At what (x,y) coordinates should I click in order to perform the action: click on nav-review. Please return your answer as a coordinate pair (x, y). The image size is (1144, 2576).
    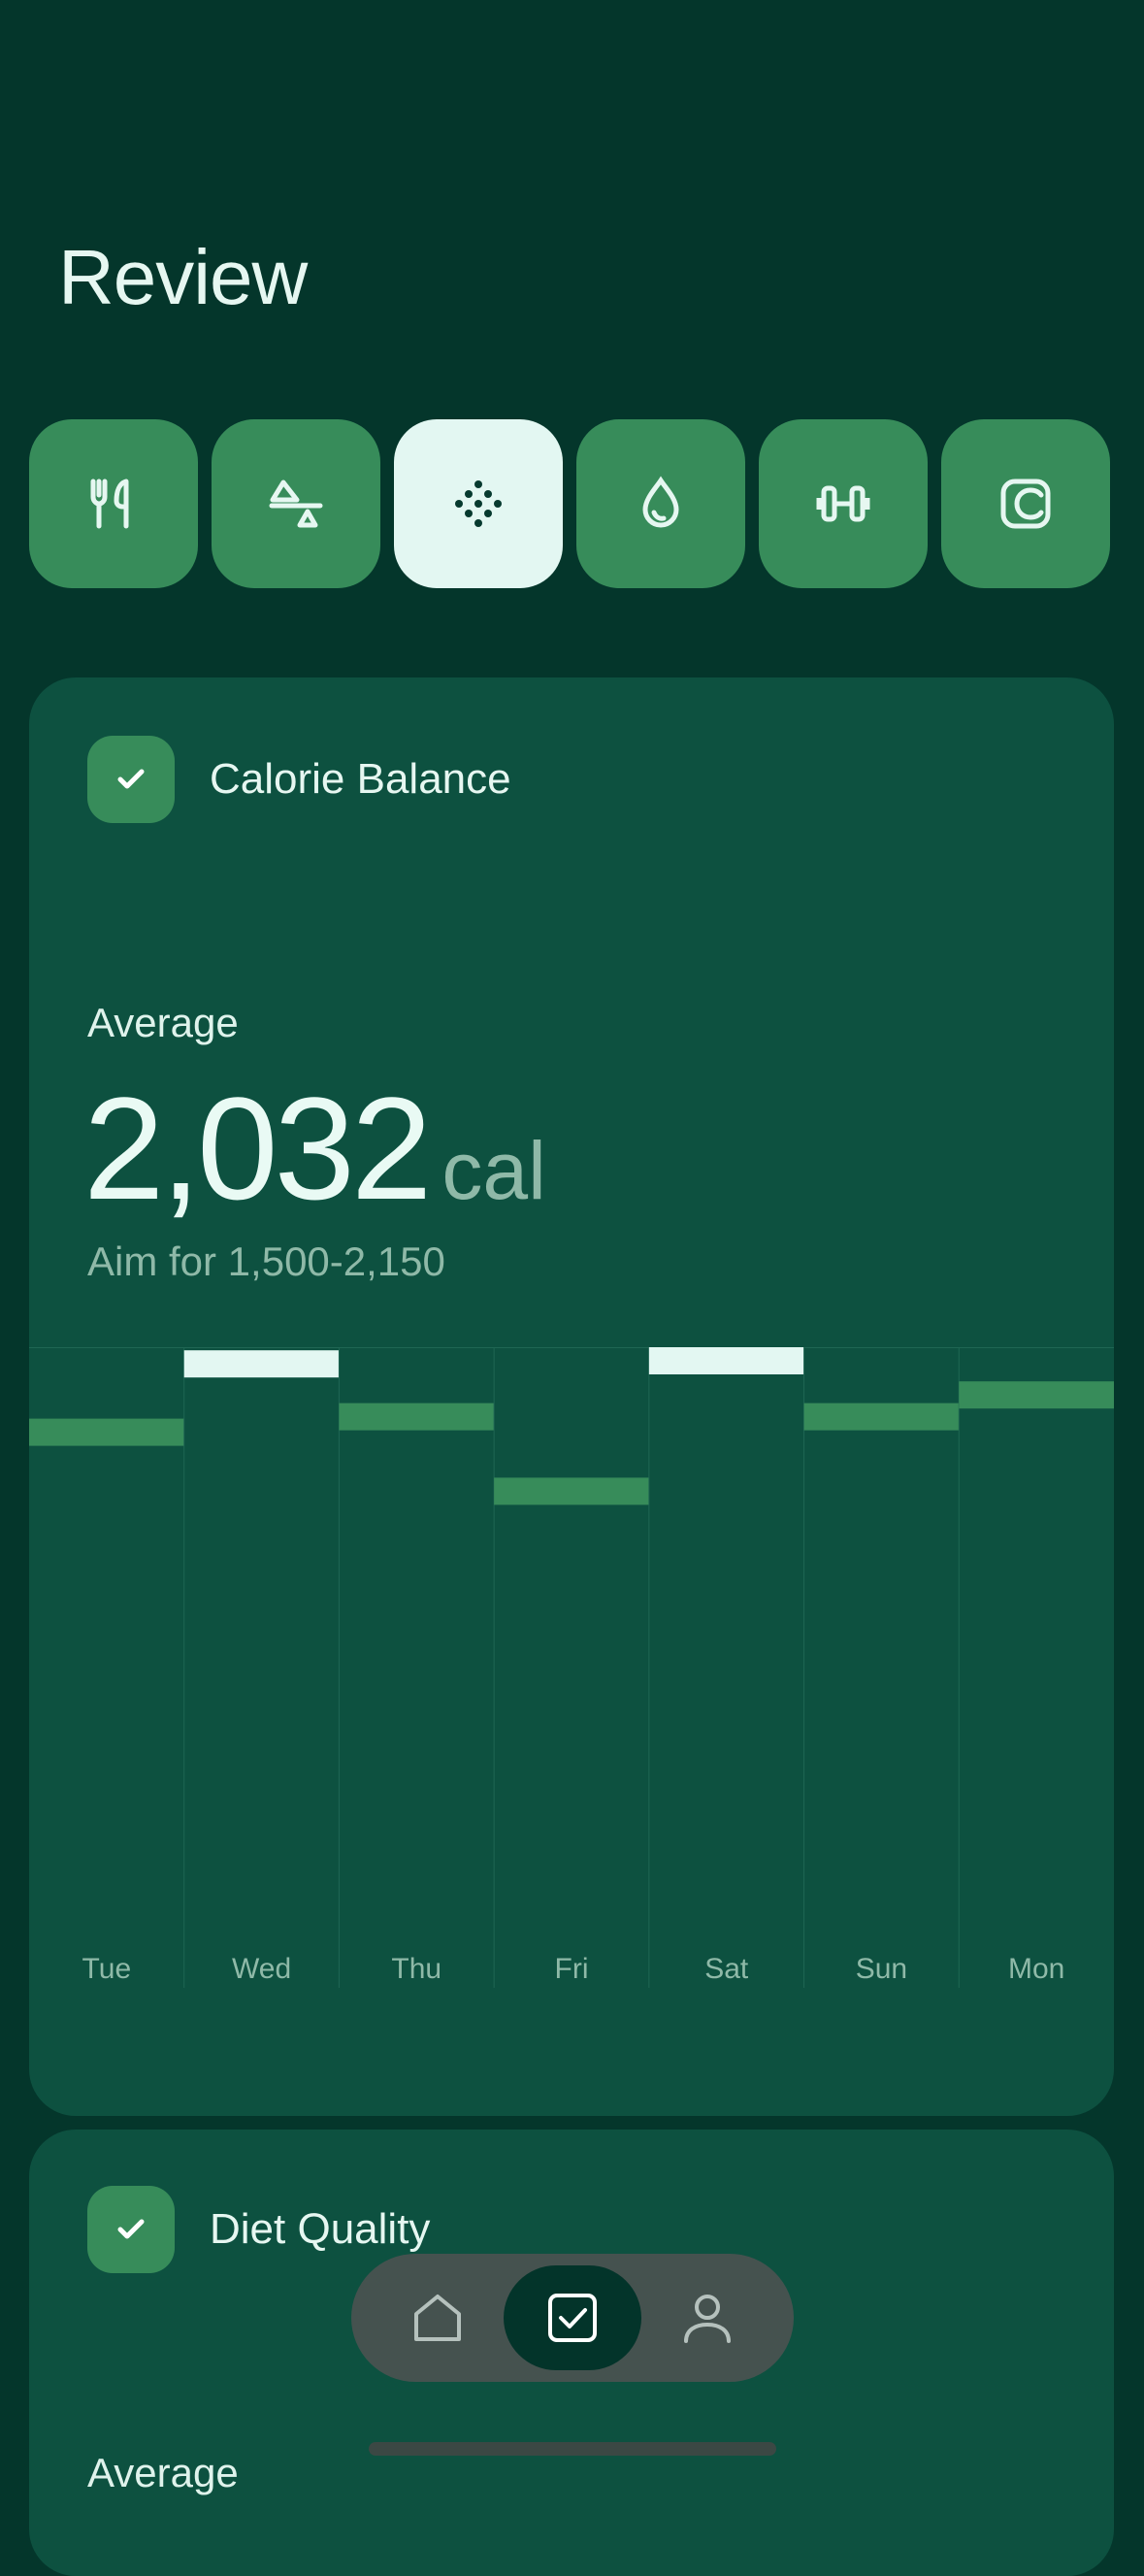
    Looking at the image, I should click on (572, 2317).